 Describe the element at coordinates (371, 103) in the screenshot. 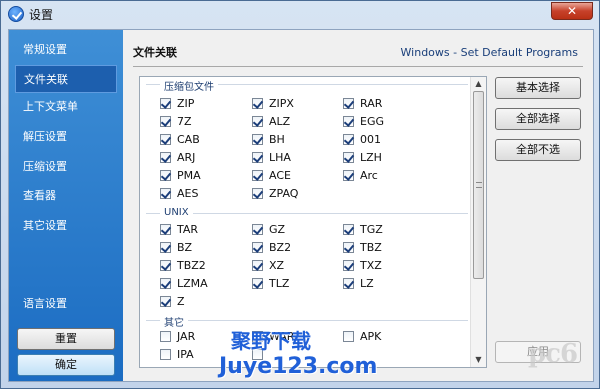

I see `checkbox-label: RAR` at that location.